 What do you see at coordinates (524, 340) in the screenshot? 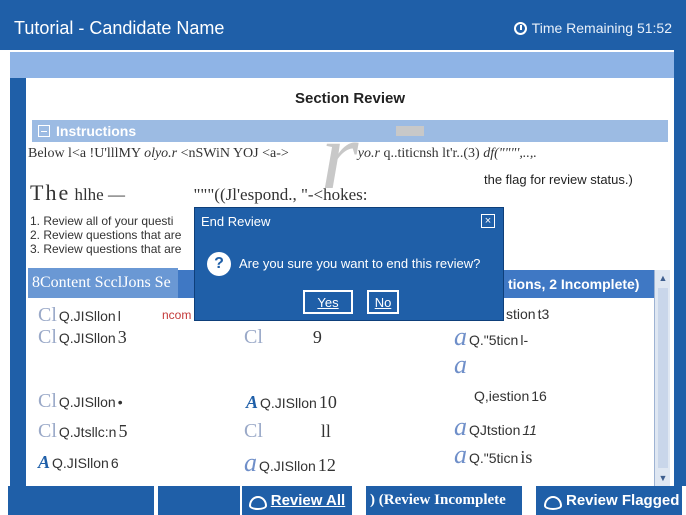
I see `question-number: l-` at bounding box center [524, 340].